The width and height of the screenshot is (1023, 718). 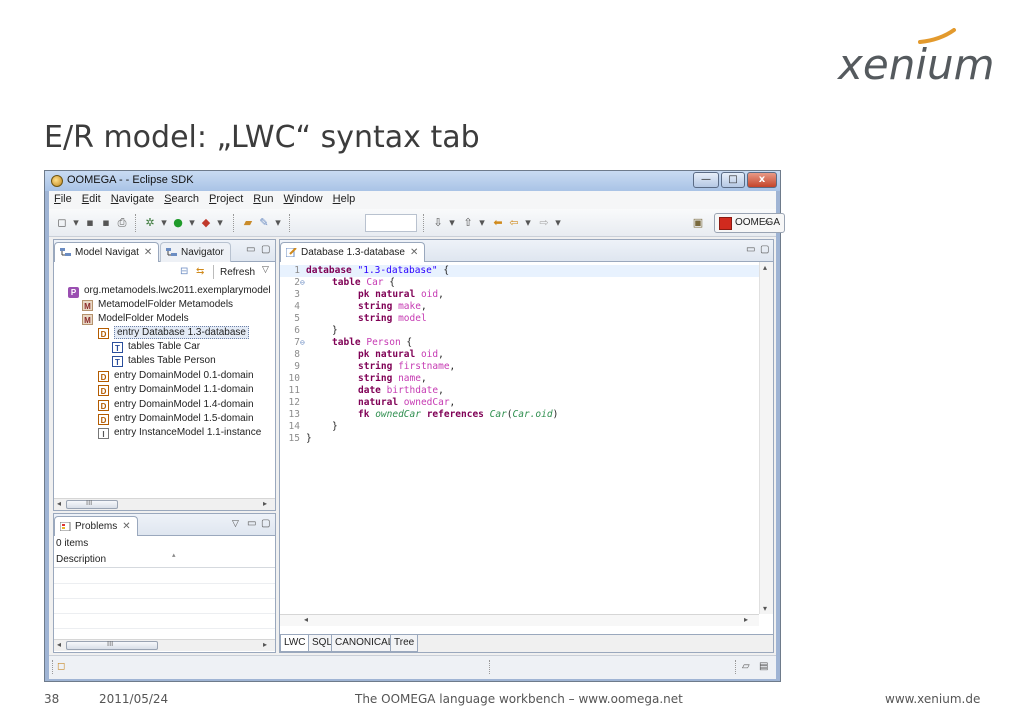 I want to click on menu-search: Search, so click(x=181, y=199).